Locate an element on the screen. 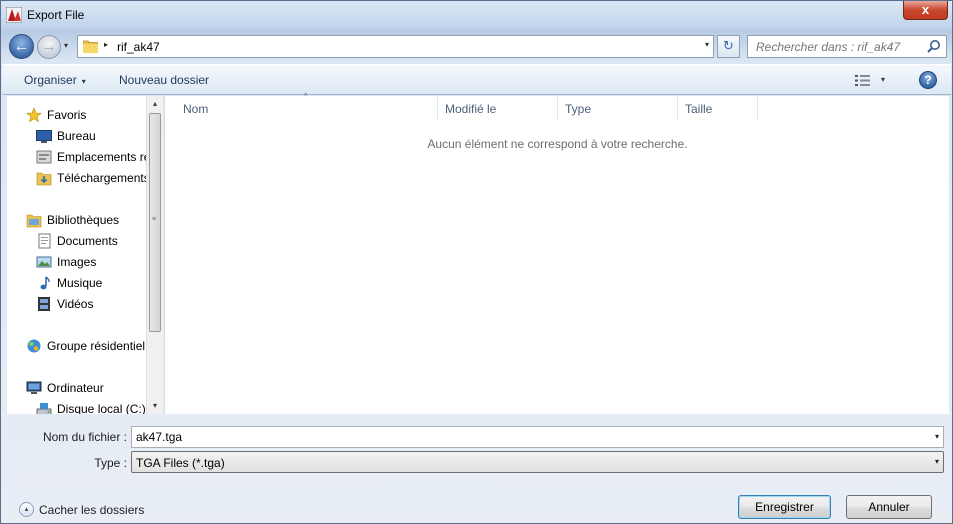 The height and width of the screenshot is (524, 953). search-icon is located at coordinates (934, 46).